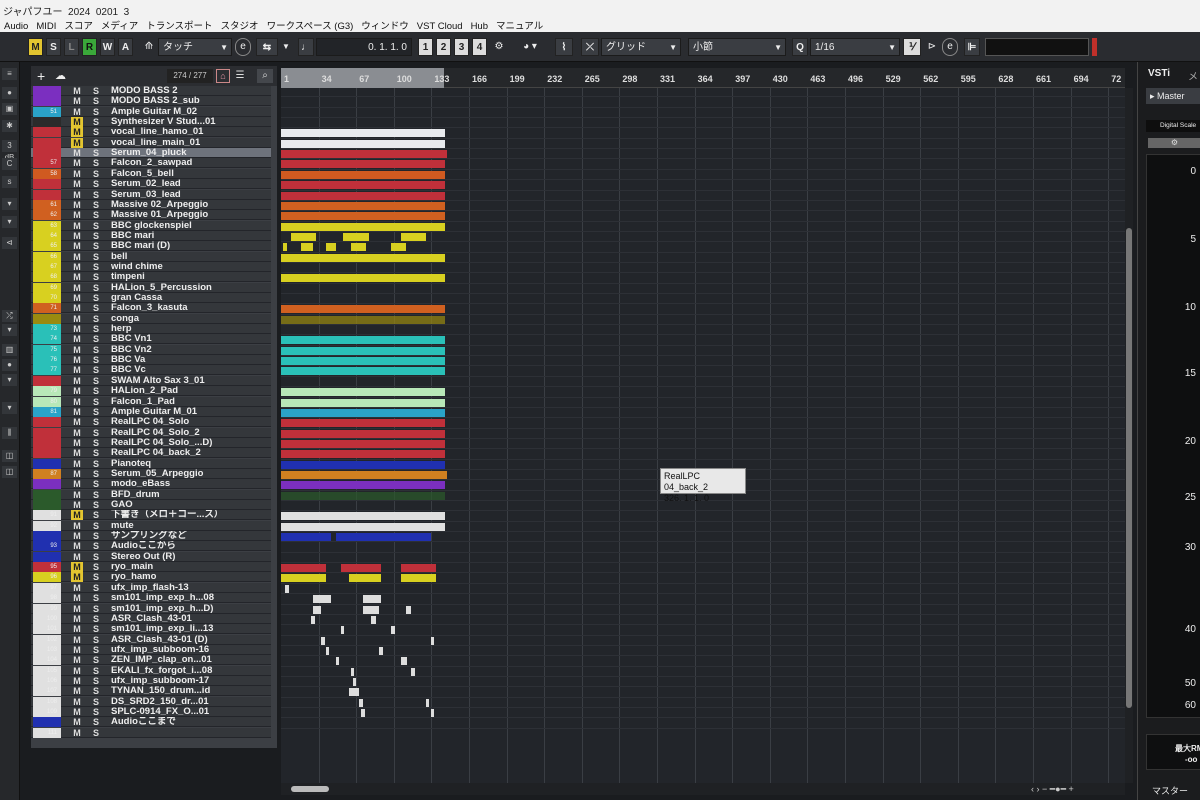 Image resolution: width=1200 pixels, height=800 pixels. What do you see at coordinates (151, 432) in the screenshot?
I see `track-row: M S RealLPC 04_Solo_2` at bounding box center [151, 432].